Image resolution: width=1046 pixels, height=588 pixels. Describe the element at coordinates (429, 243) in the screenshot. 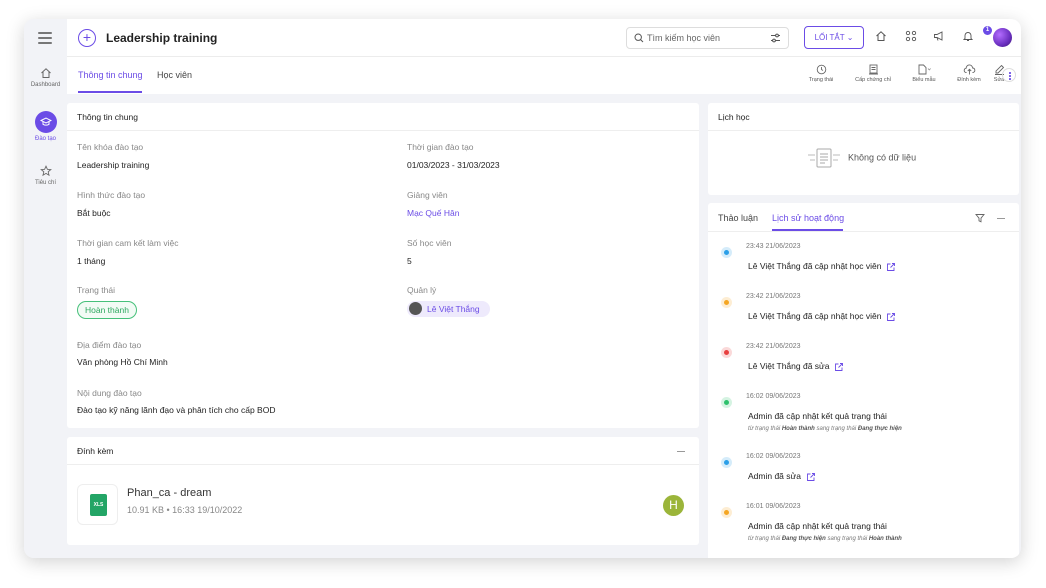

I see `students-count-label: Số học viên` at that location.